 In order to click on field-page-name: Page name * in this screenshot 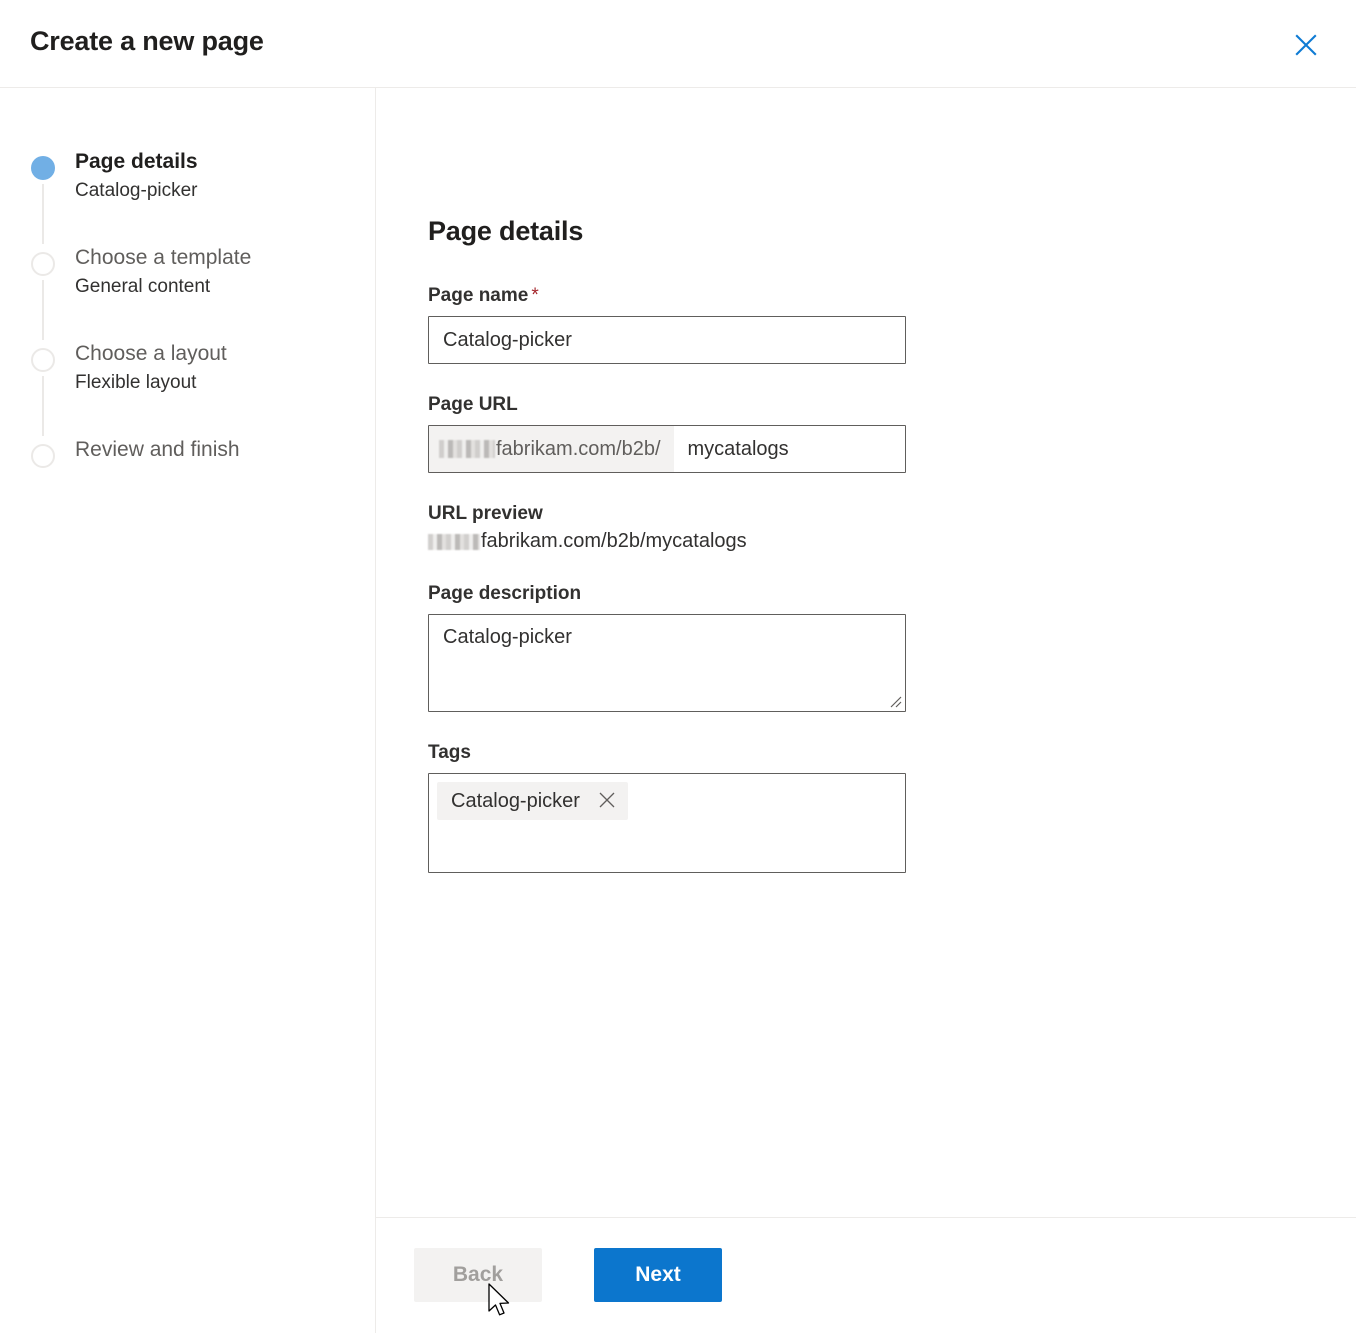, I will do `click(892, 324)`.